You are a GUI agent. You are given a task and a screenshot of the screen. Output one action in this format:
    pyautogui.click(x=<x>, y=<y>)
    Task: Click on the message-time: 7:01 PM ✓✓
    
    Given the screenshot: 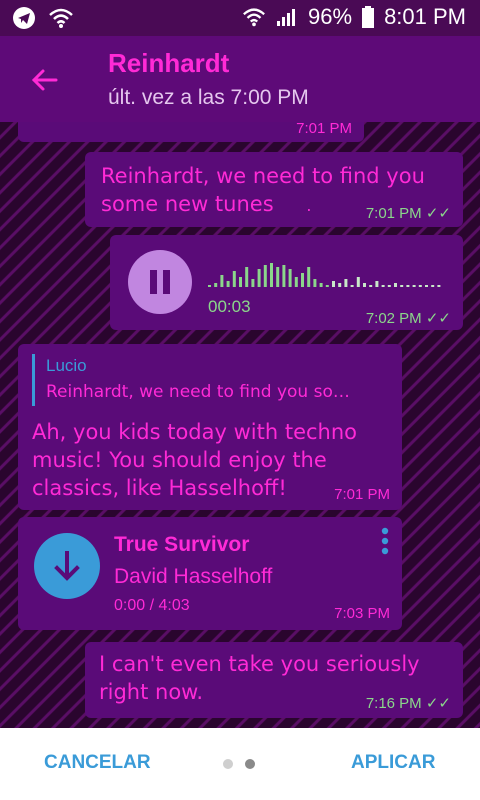 What is the action you would take?
    pyautogui.click(x=408, y=213)
    